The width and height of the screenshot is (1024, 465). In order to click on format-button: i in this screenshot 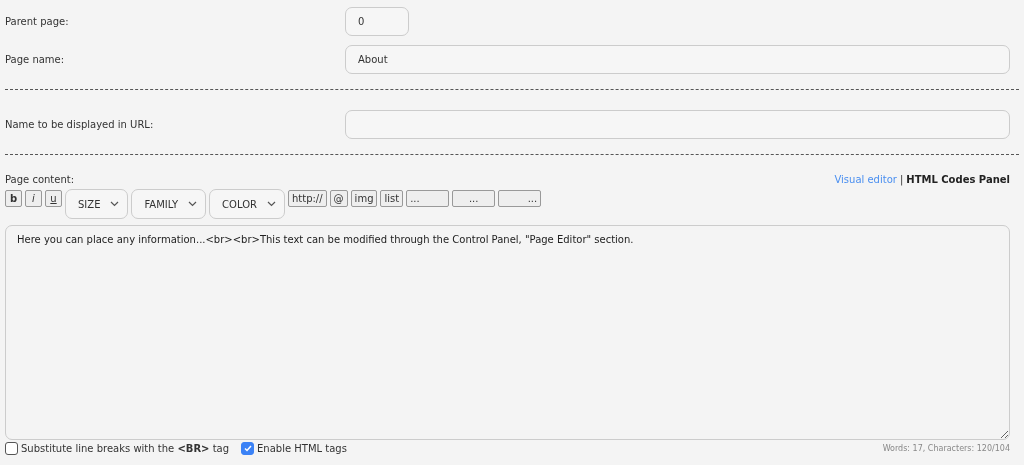, I will do `click(33, 198)`.